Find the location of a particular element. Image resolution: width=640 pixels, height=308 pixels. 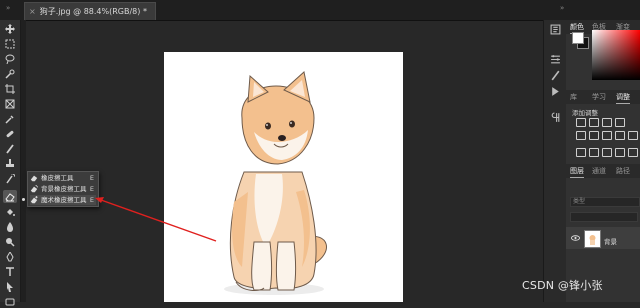

tab-adjustments: 调整 is located at coordinates (623, 97).